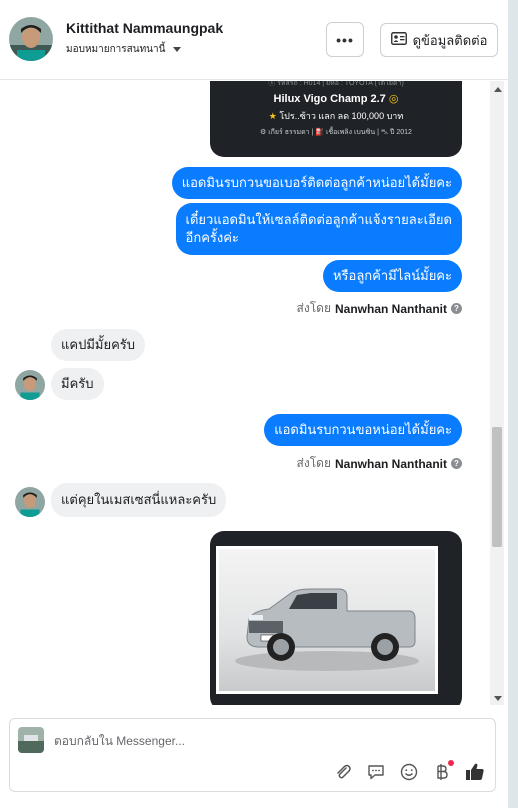 This screenshot has width=518, height=808. I want to click on composer-toolbar, so click(408, 771).